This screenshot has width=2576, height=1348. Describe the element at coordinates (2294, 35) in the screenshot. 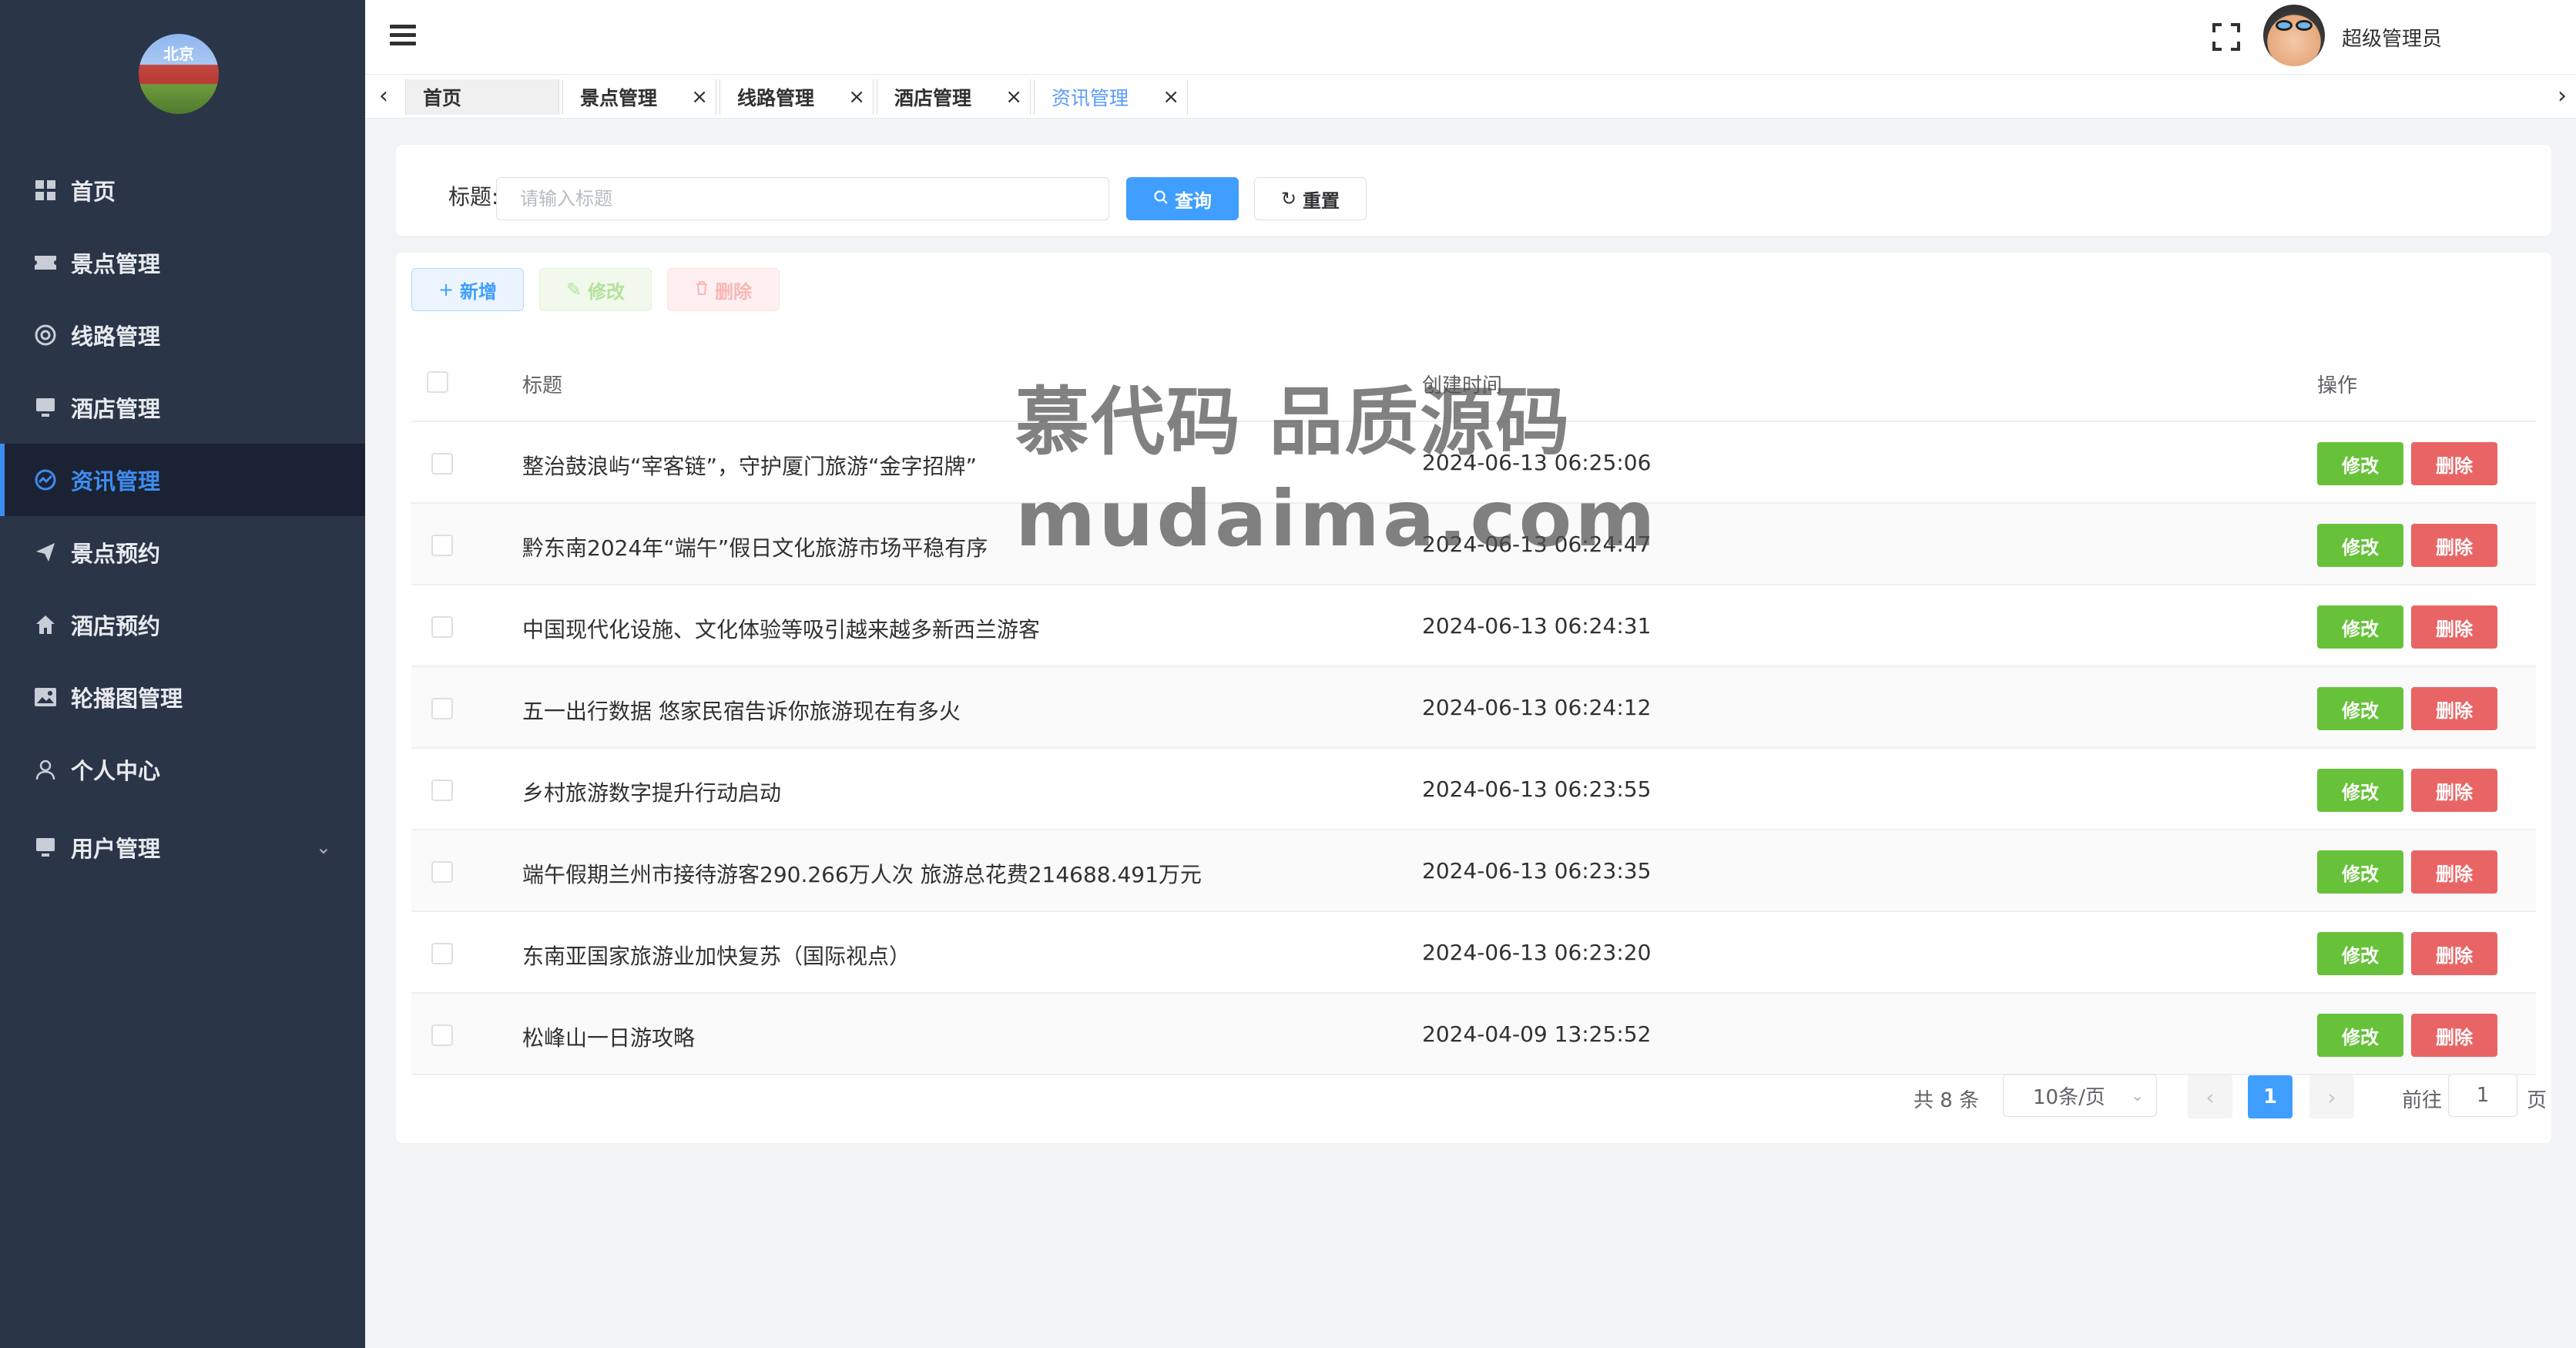

I see `avatar` at that location.